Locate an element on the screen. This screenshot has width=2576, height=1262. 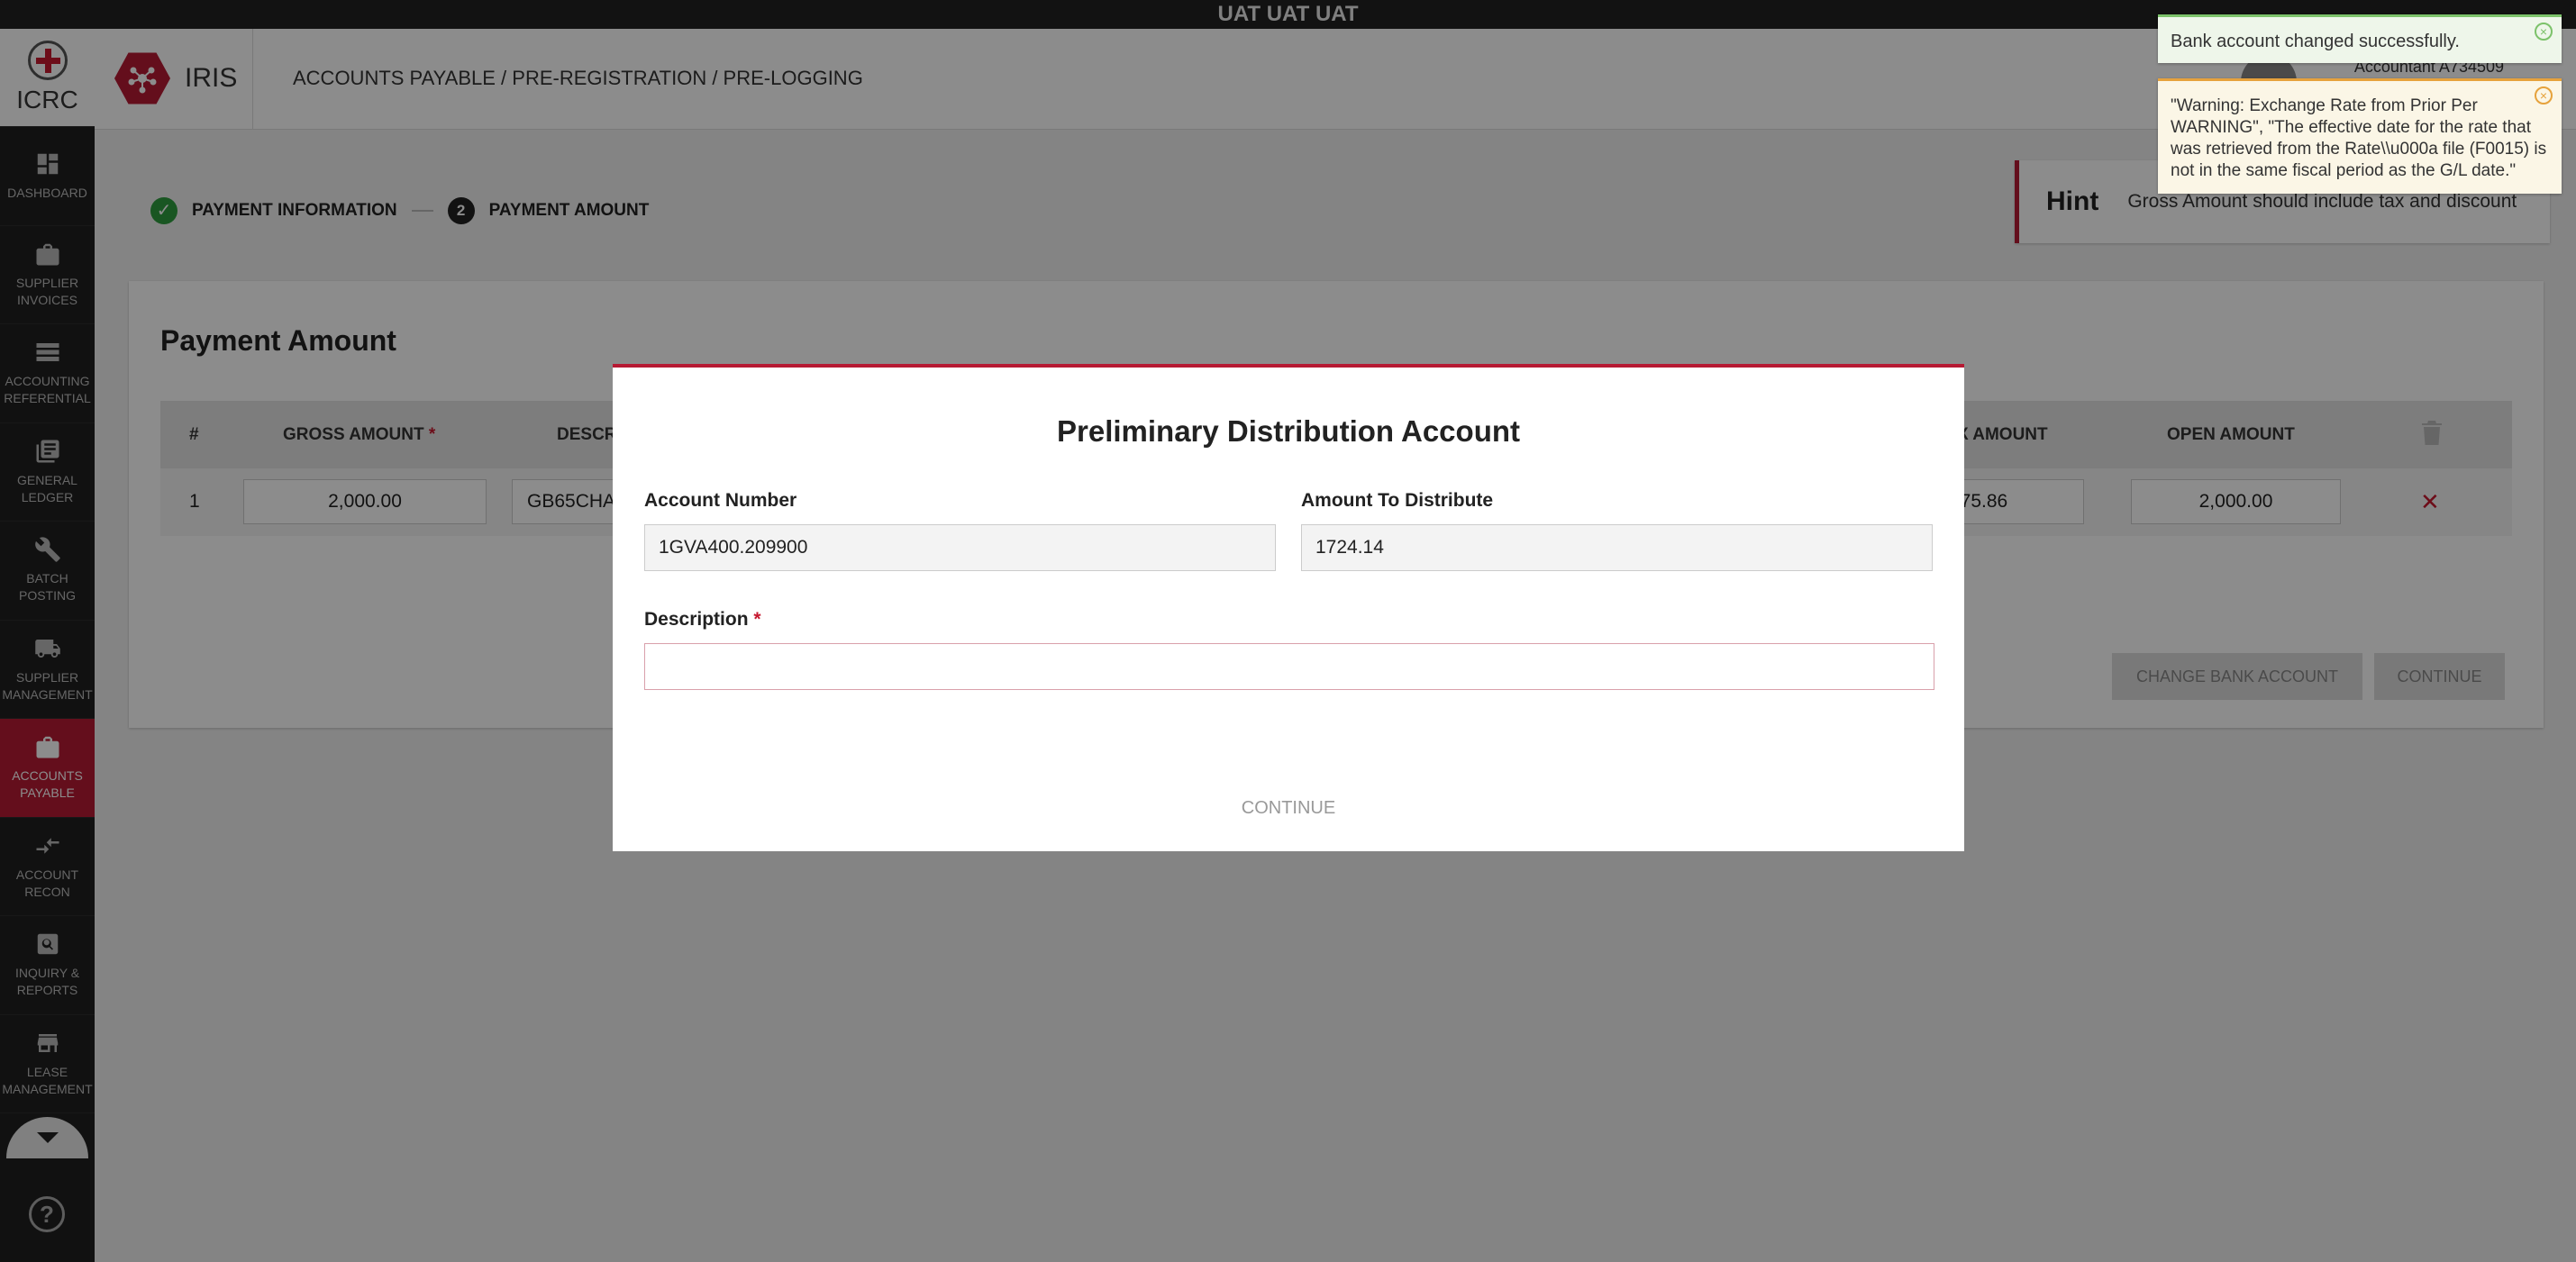
success-toast: Bank account changed successfully. × is located at coordinates (2360, 38).